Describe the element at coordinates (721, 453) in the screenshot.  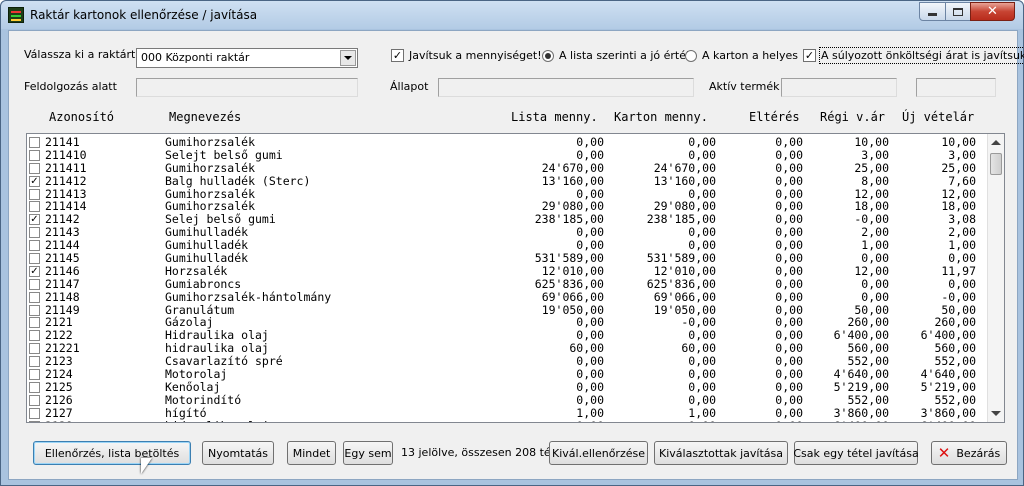
I see `fix-selected-button: Kiválasztottak javítása` at that location.